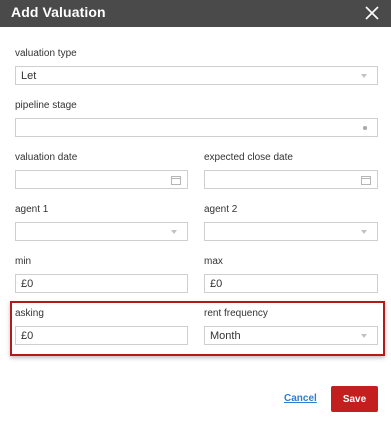 Image resolution: width=391 pixels, height=422 pixels. Describe the element at coordinates (196, 75) in the screenshot. I see `valuation-type-select: Let` at that location.